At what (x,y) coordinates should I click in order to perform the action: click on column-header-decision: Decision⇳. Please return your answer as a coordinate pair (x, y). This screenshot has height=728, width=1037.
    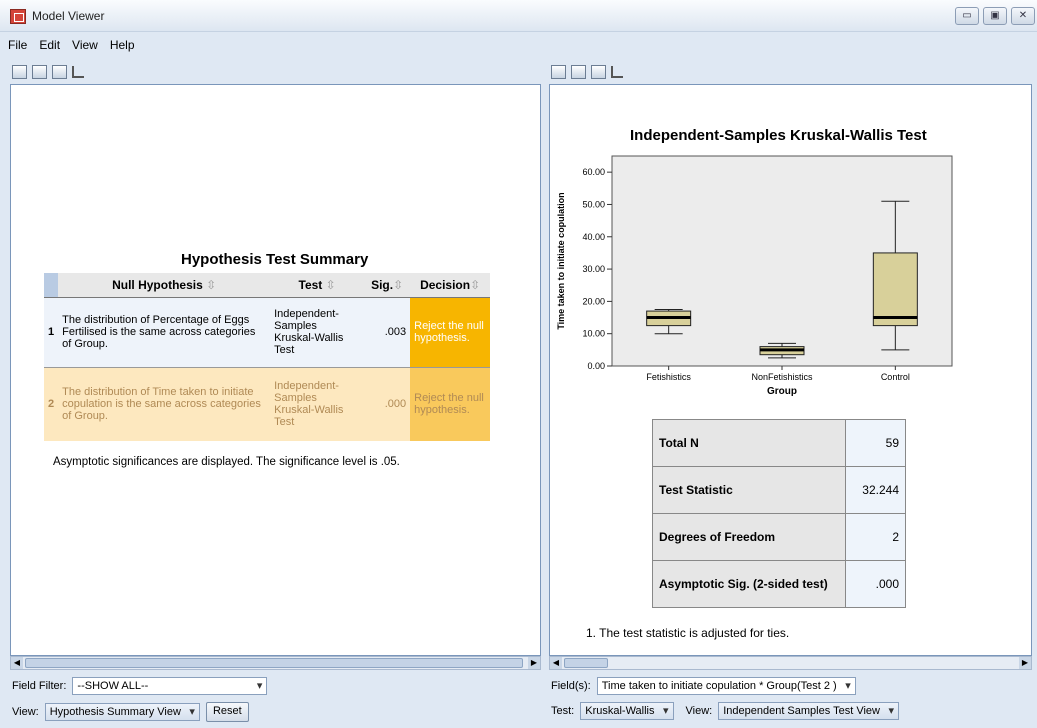
    Looking at the image, I should click on (450, 285).